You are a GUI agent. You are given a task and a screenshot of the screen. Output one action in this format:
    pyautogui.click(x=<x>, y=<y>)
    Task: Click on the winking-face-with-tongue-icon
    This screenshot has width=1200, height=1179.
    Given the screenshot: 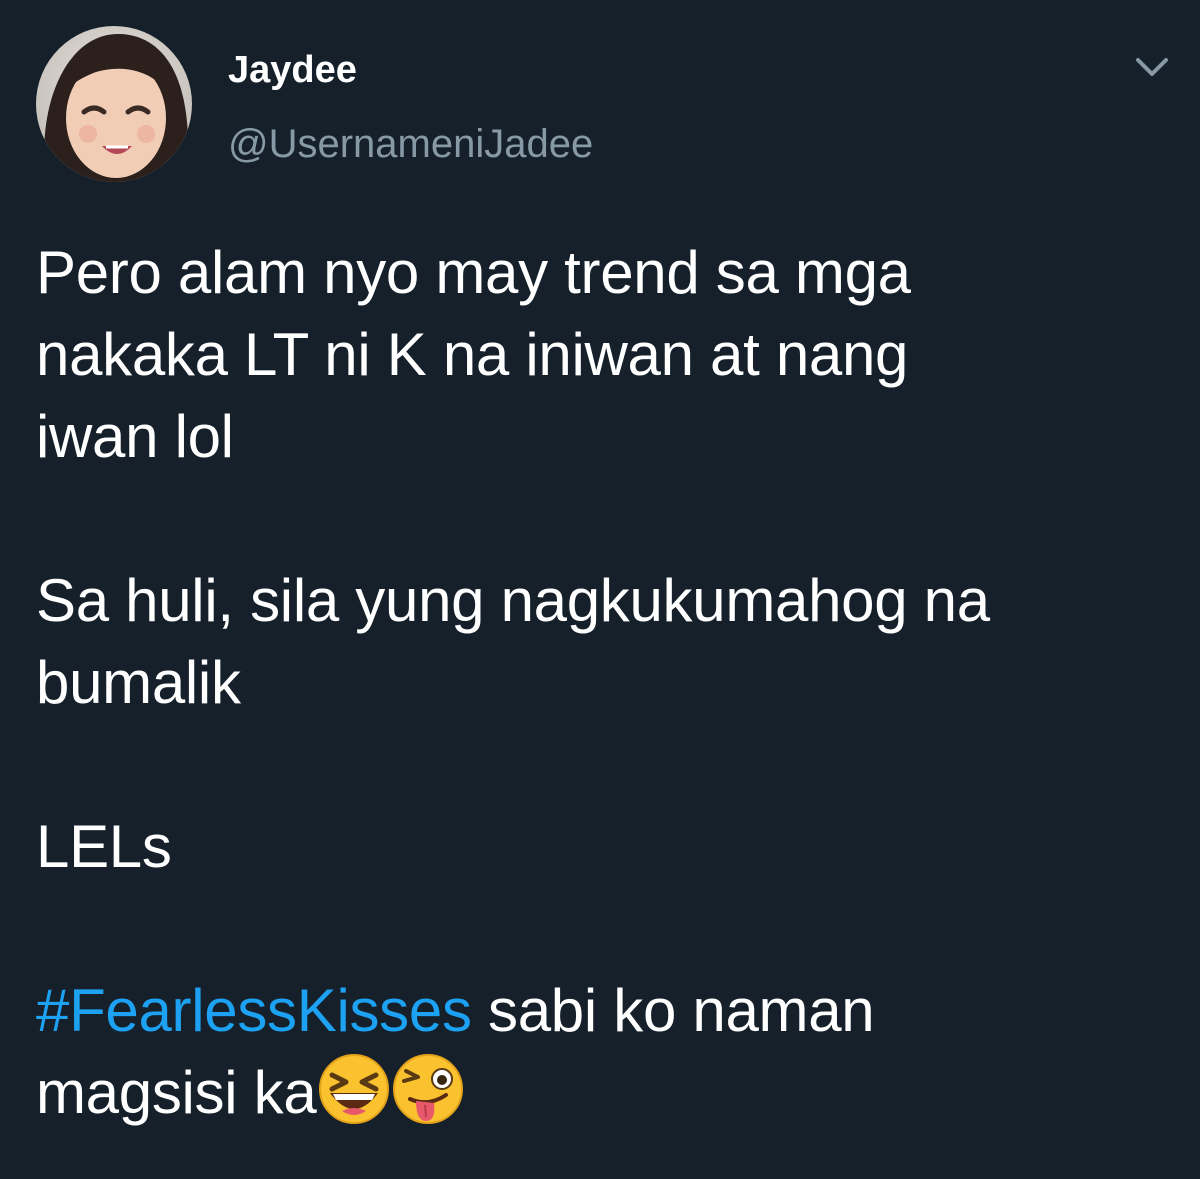 What is the action you would take?
    pyautogui.click(x=428, y=1089)
    